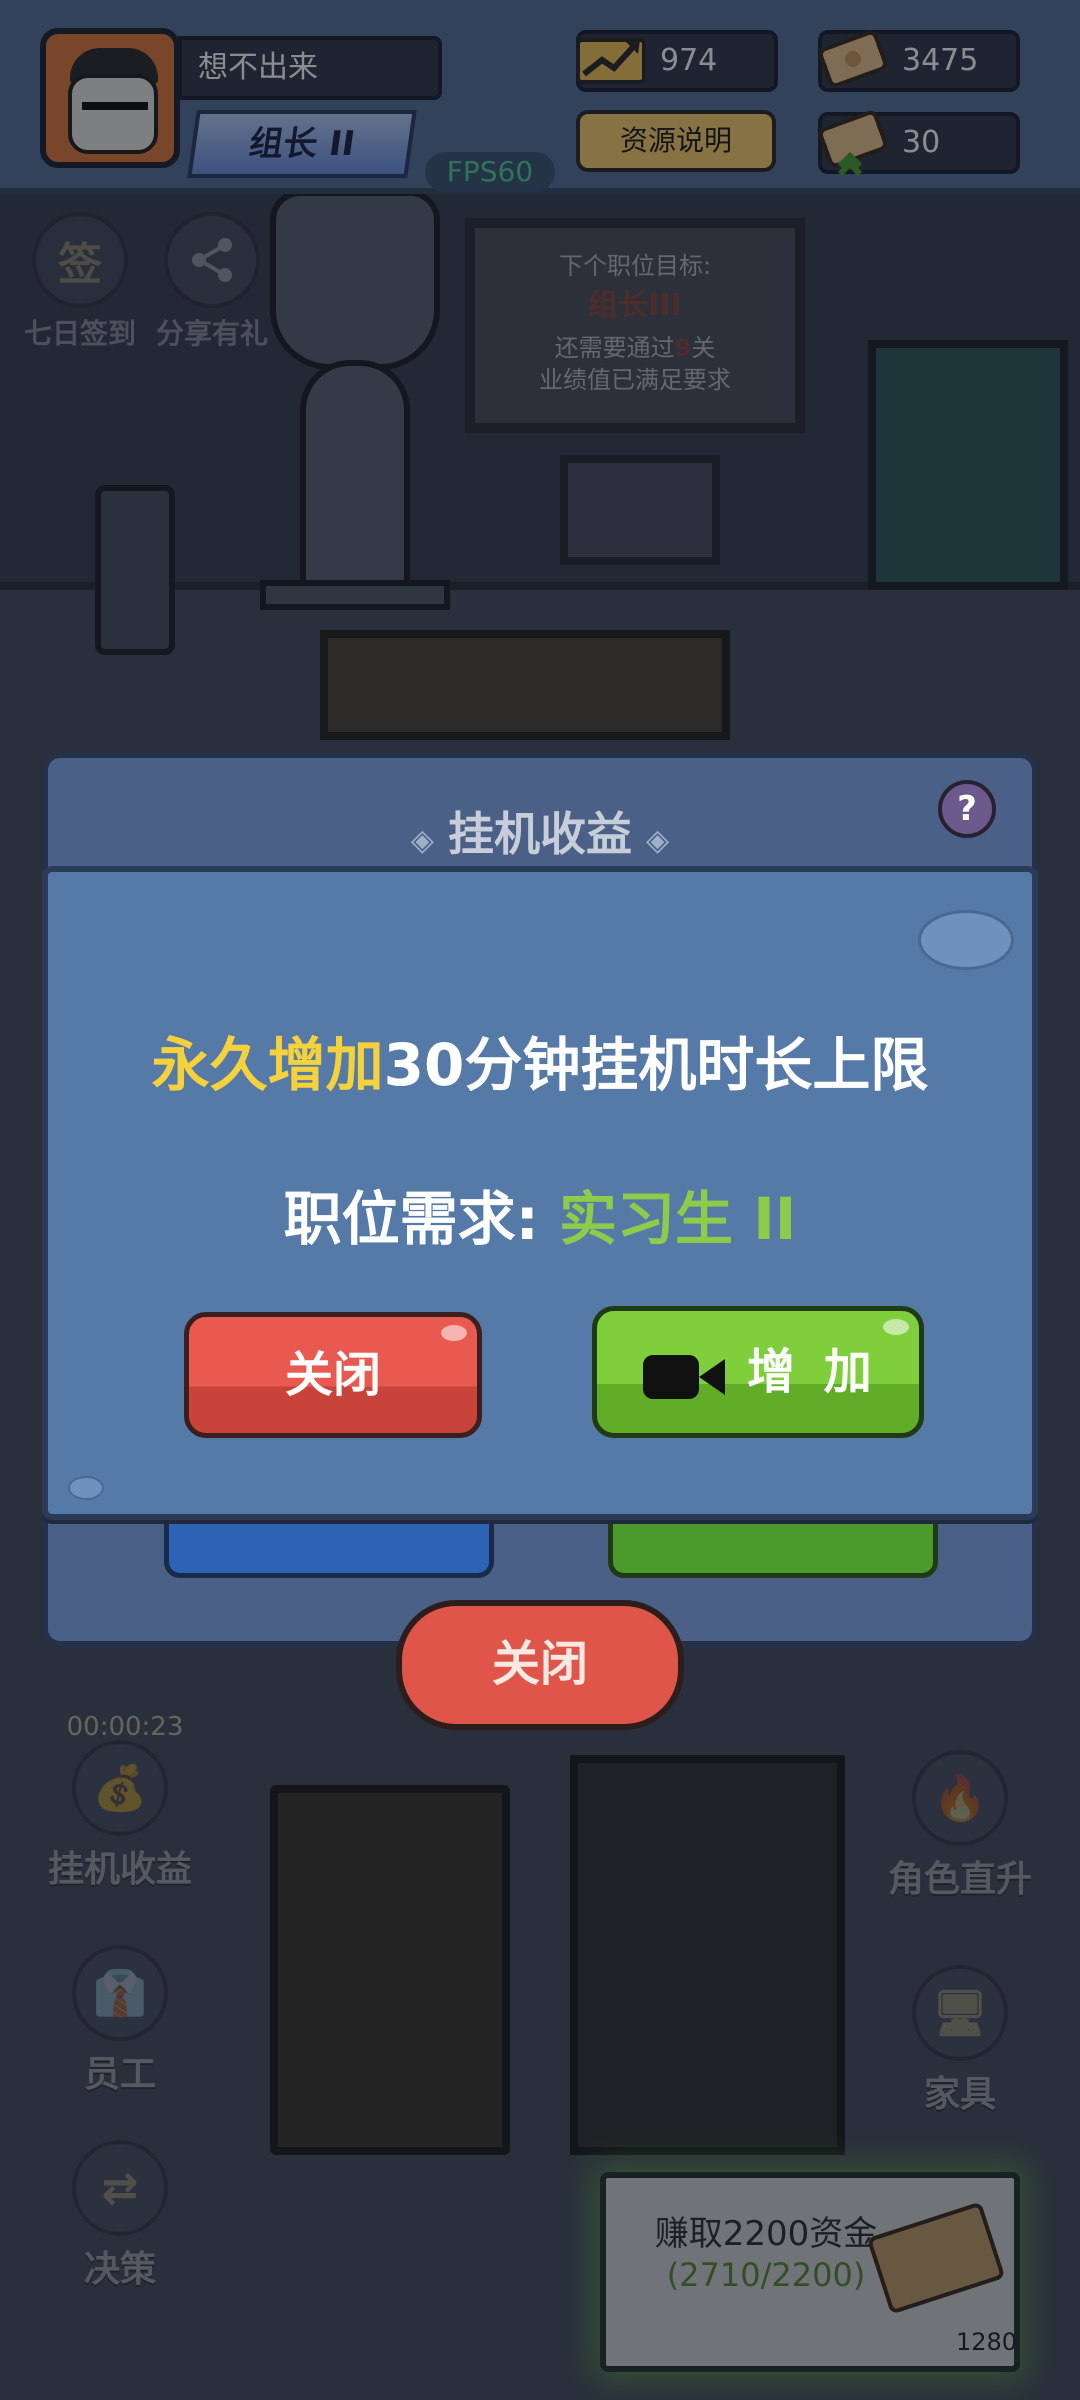  I want to click on requirement-label: 职位需求:, so click(411, 1219).